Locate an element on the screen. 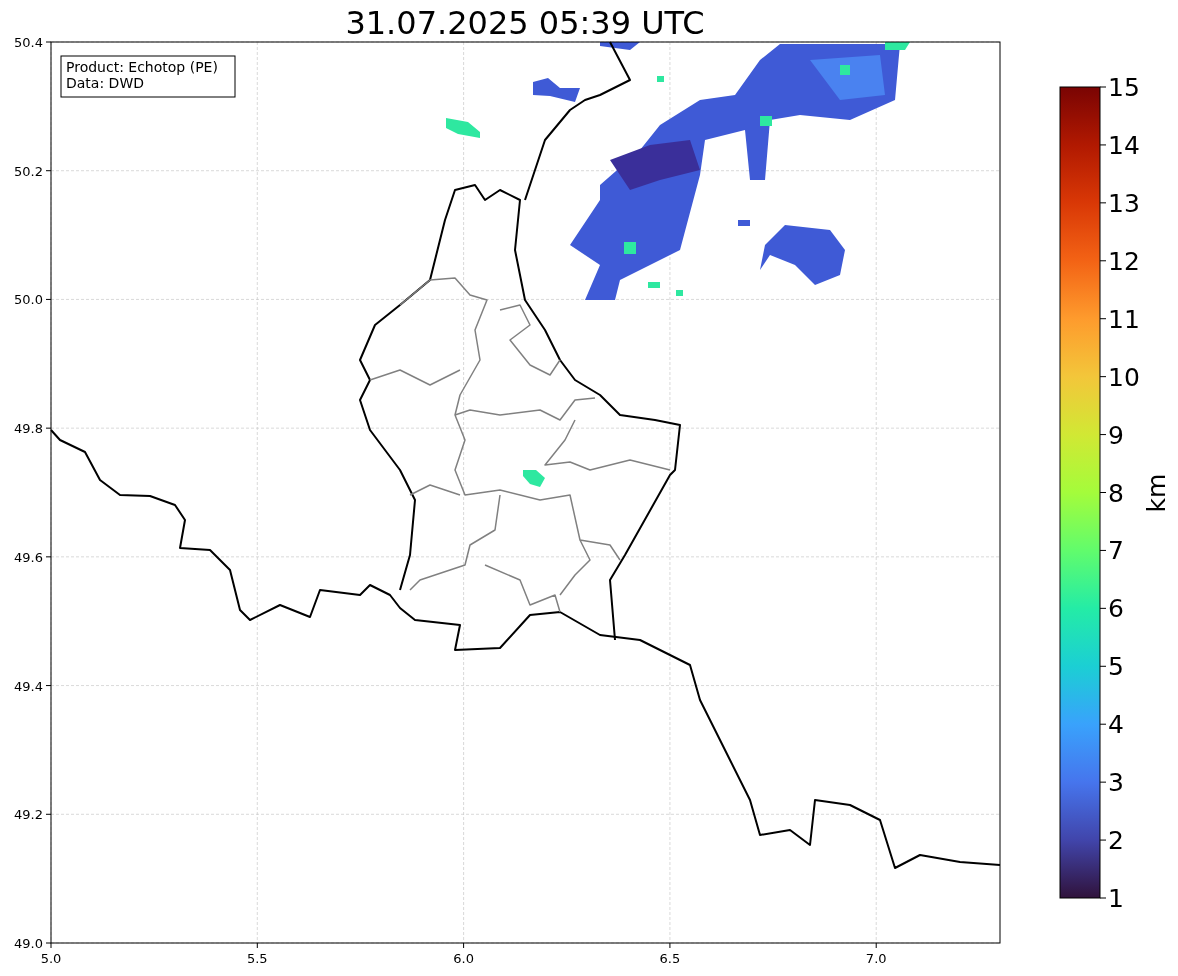 Image resolution: width=1178 pixels, height=976 pixels. colorbar-tick-label: 15 is located at coordinates (1124, 87).